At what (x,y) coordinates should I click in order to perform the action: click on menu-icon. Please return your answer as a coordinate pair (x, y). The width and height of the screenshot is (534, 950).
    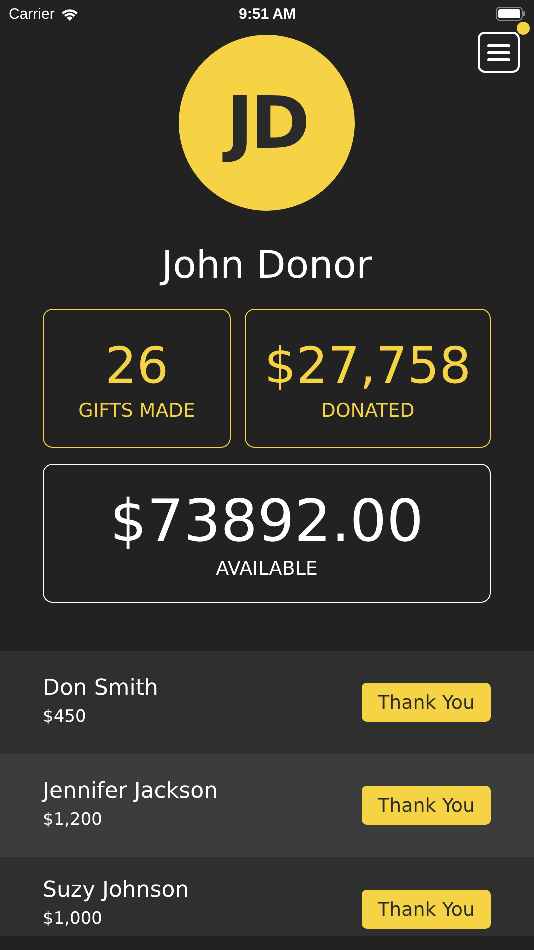
    Looking at the image, I should click on (499, 53).